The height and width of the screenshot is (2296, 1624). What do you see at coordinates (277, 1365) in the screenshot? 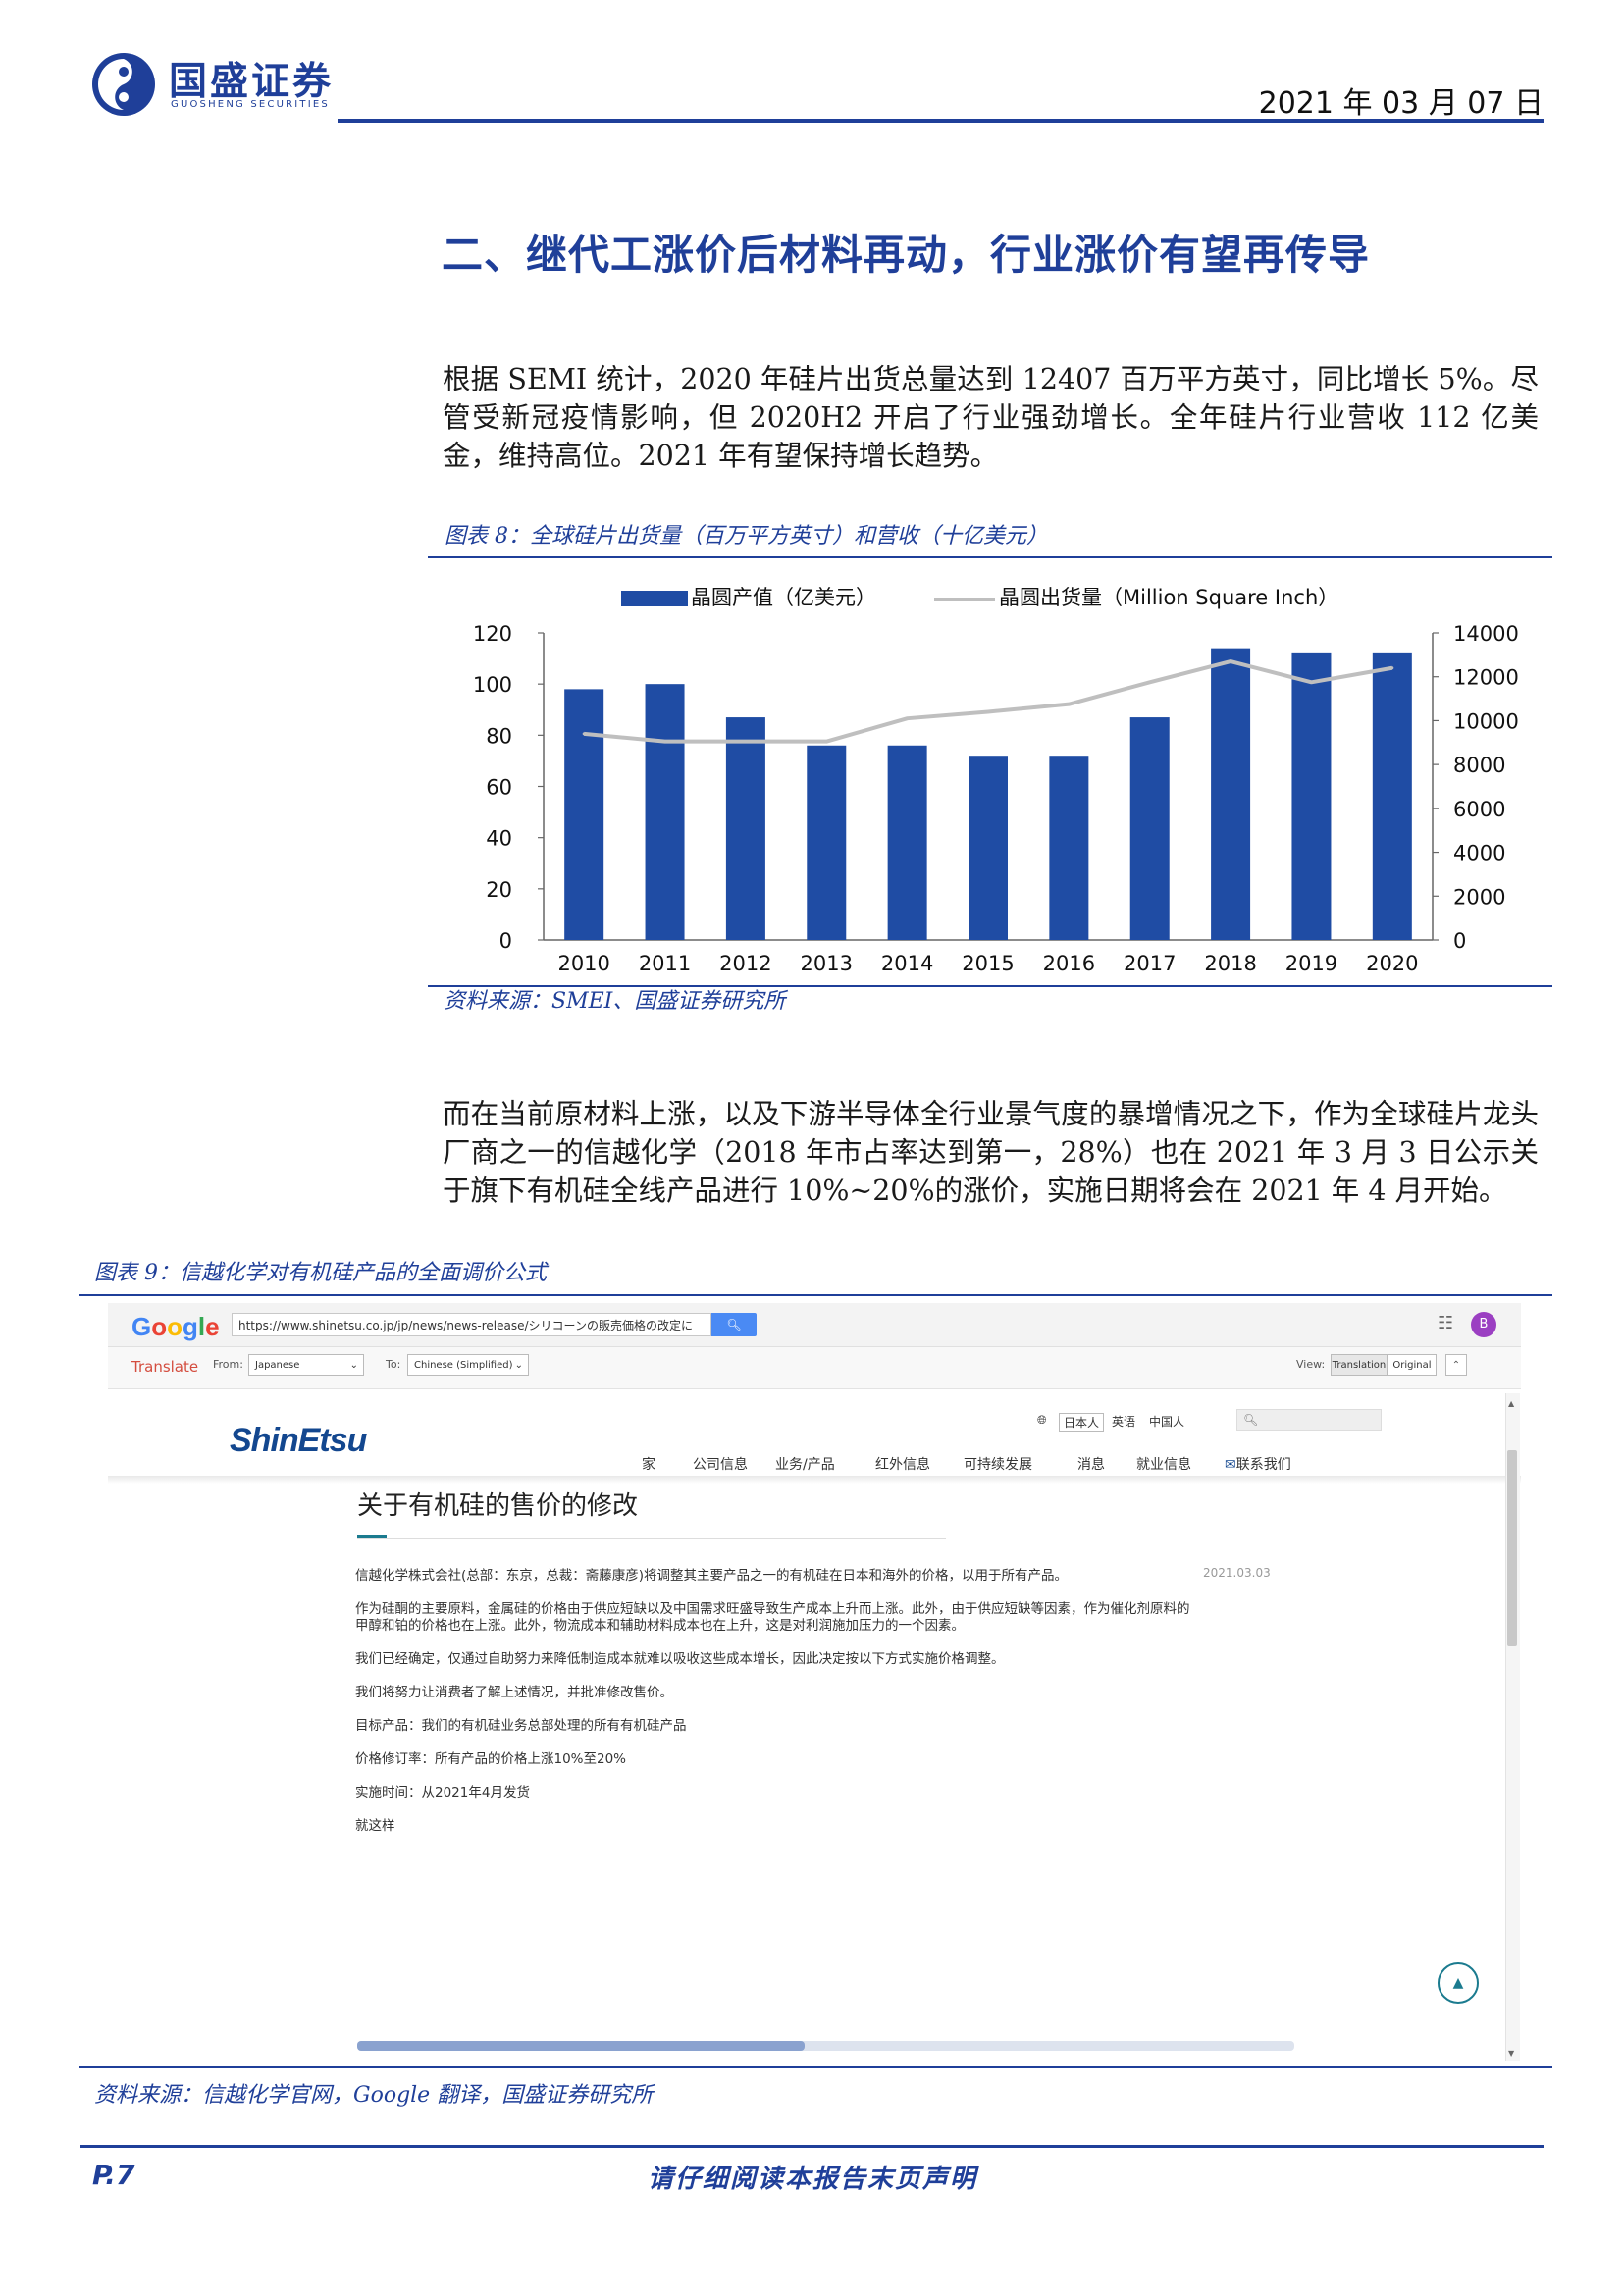
I see `source-language-value: Japanese` at bounding box center [277, 1365].